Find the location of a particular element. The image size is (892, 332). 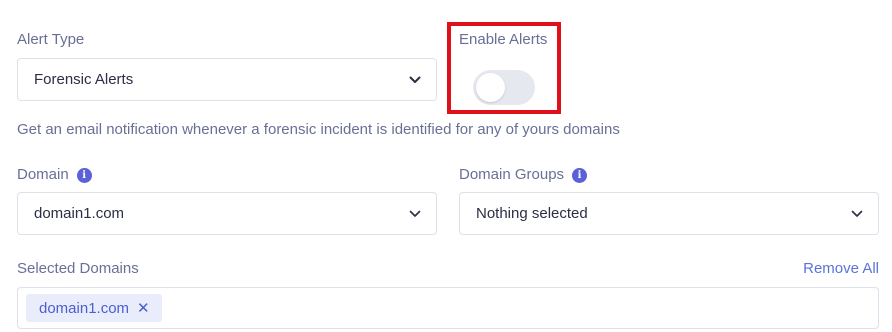

alert-type-label: Alert Type is located at coordinates (50, 40).